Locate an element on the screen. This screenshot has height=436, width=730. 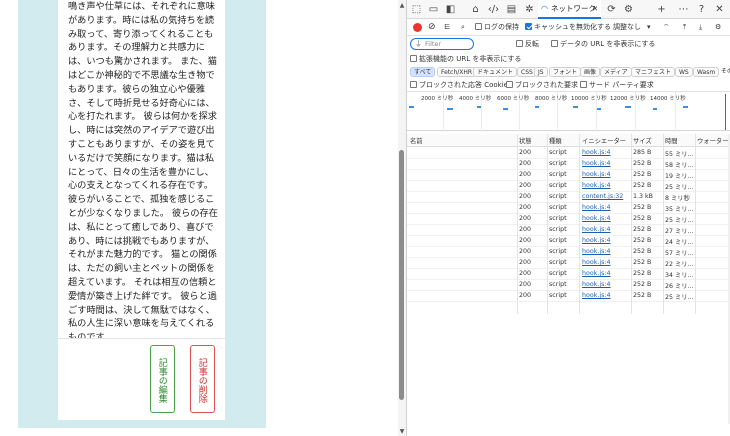
record-icon is located at coordinates (417, 27).